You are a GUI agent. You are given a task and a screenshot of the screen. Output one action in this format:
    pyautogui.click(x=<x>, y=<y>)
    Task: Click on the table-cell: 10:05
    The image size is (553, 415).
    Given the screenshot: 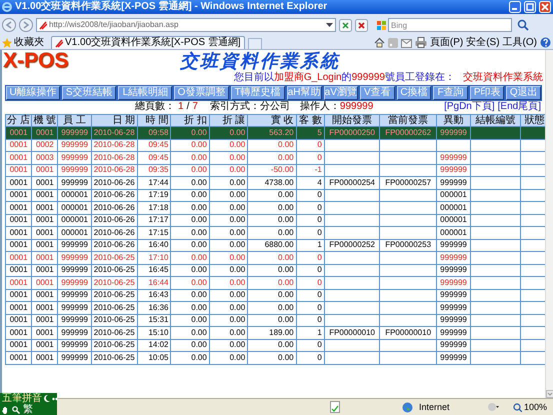 What is the action you would take?
    pyautogui.click(x=154, y=358)
    